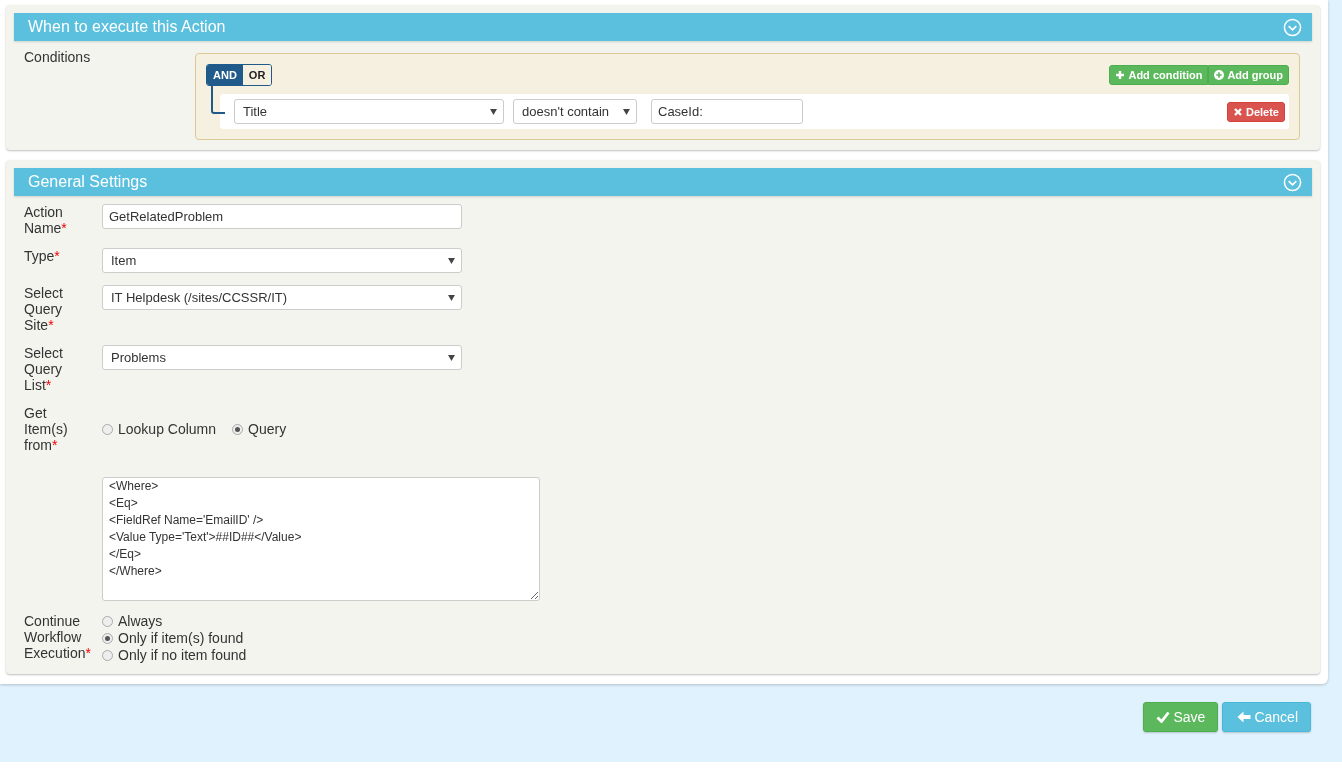  Describe the element at coordinates (727, 111) in the screenshot. I see `value-input: CaseId:` at that location.